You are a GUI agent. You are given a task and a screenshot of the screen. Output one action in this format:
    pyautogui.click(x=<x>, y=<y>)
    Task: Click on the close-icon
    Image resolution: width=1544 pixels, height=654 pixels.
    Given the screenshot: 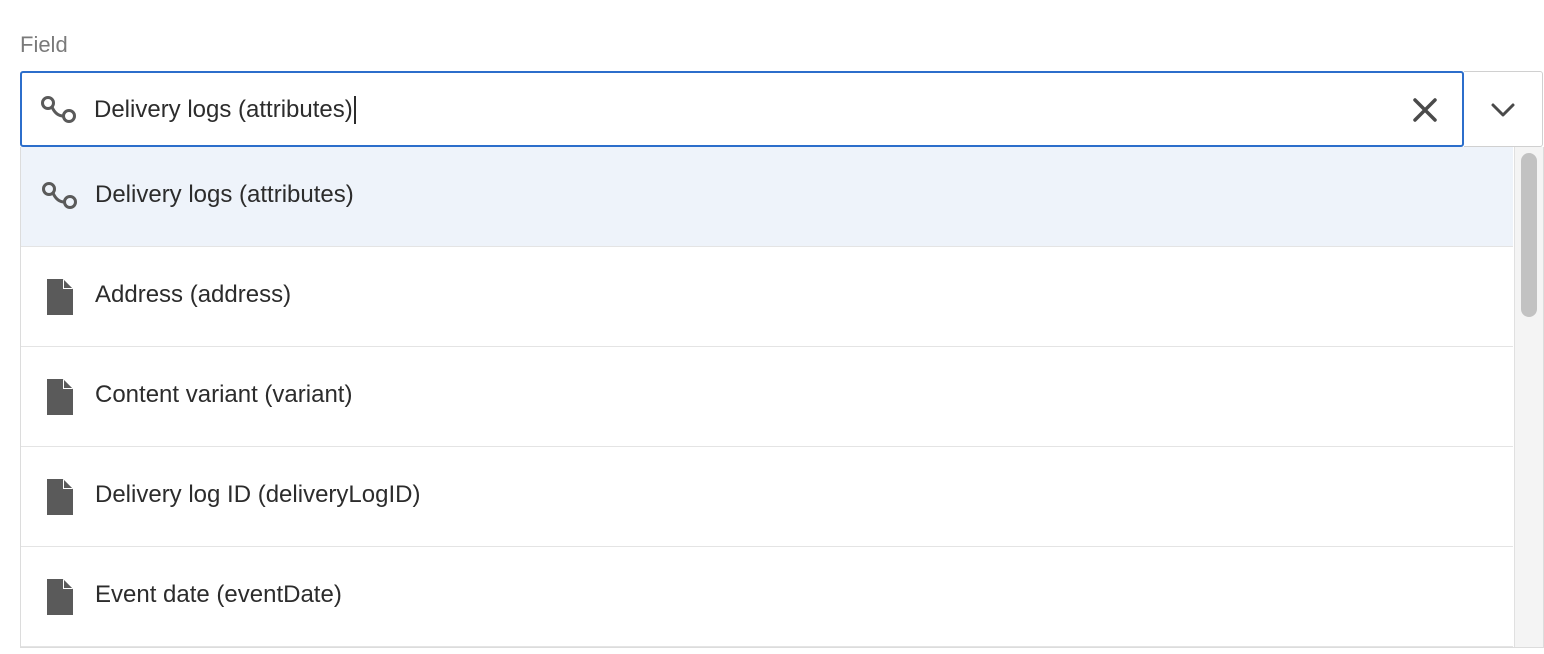 What is the action you would take?
    pyautogui.click(x=1425, y=110)
    